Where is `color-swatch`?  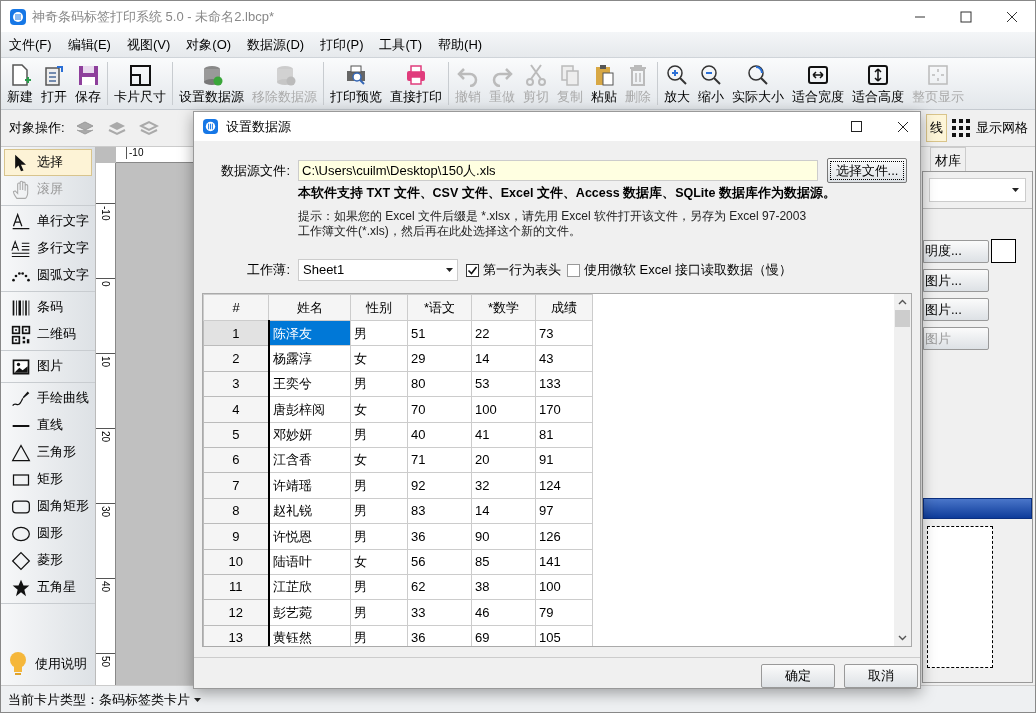 color-swatch is located at coordinates (1003, 251).